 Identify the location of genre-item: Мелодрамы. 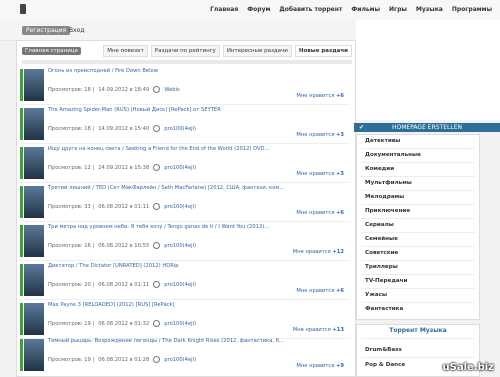
(384, 197).